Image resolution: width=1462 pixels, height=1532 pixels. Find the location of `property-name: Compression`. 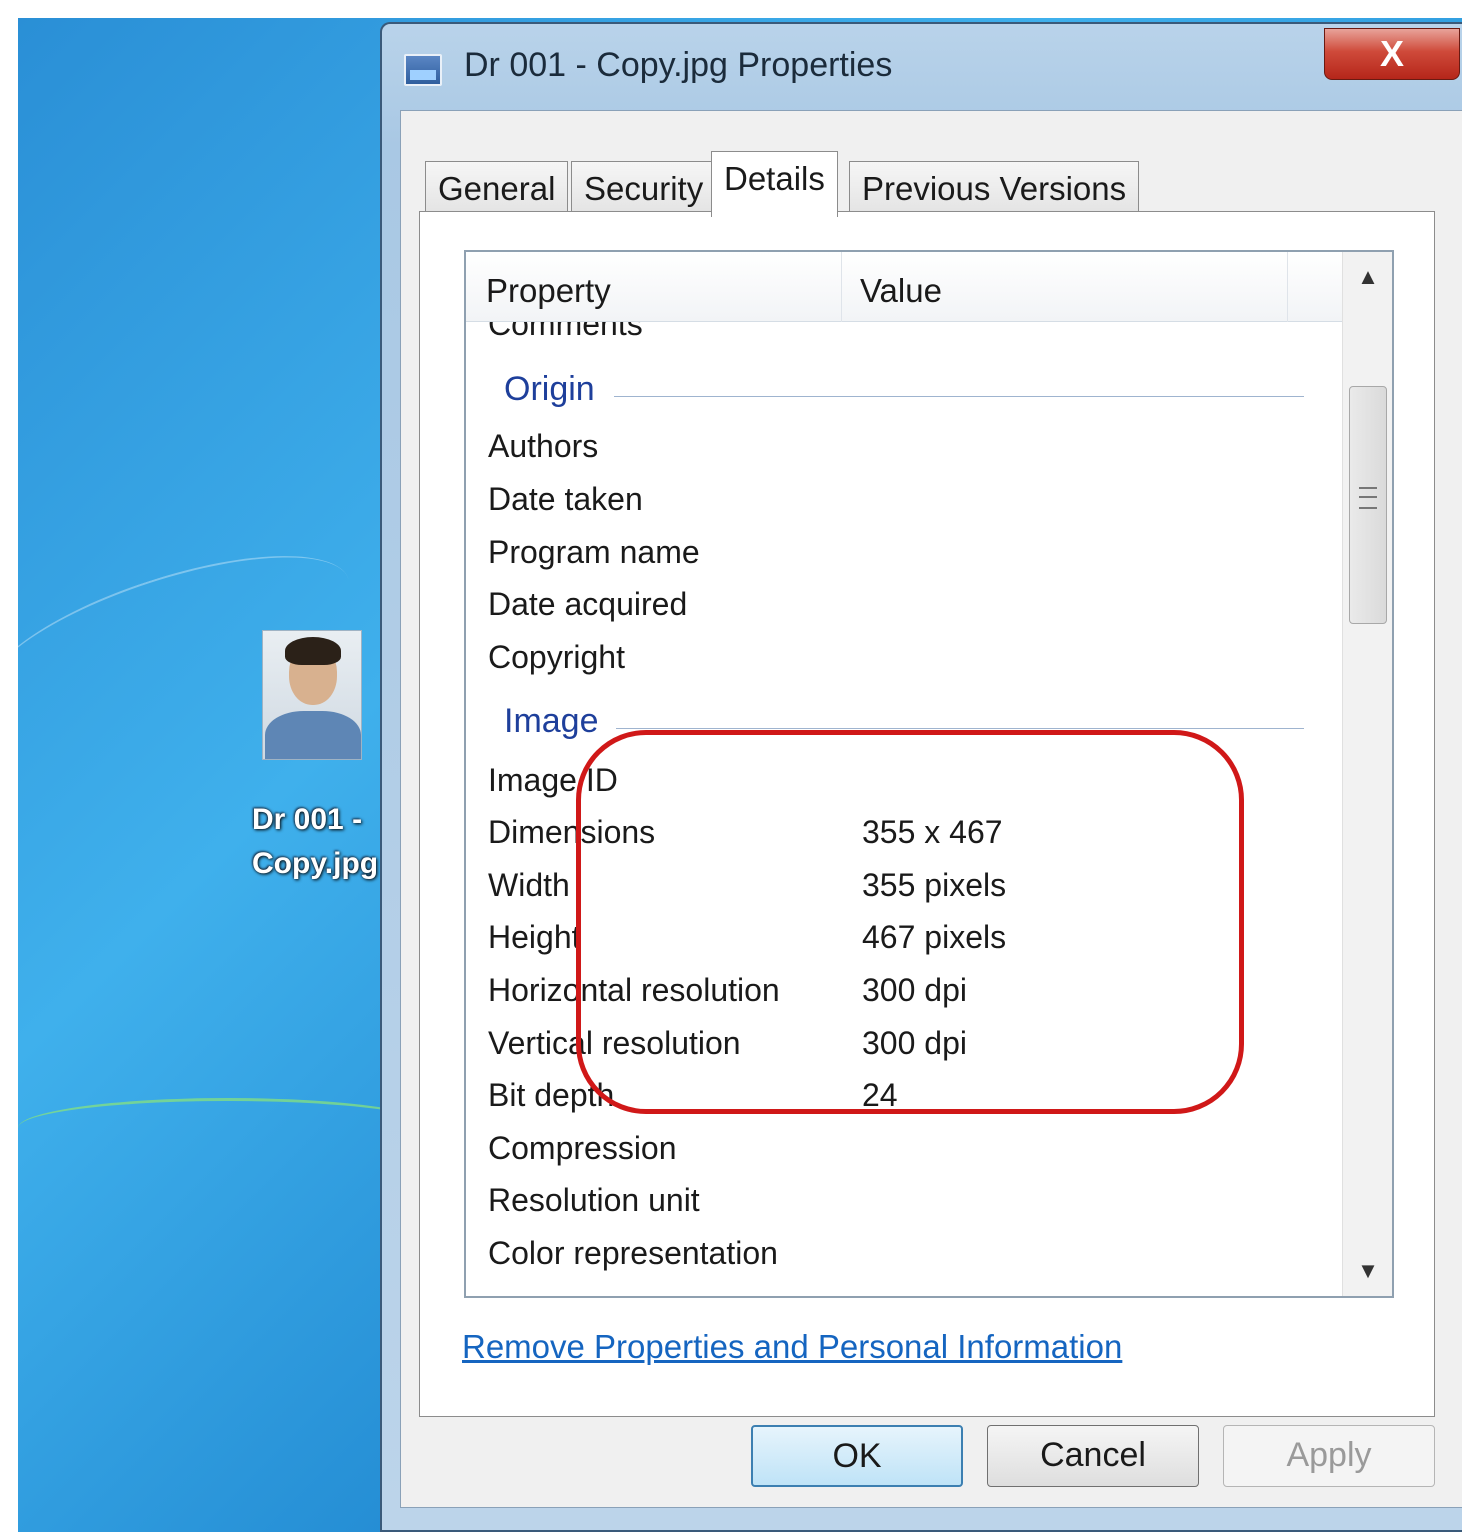

property-name: Compression is located at coordinates (582, 1148).